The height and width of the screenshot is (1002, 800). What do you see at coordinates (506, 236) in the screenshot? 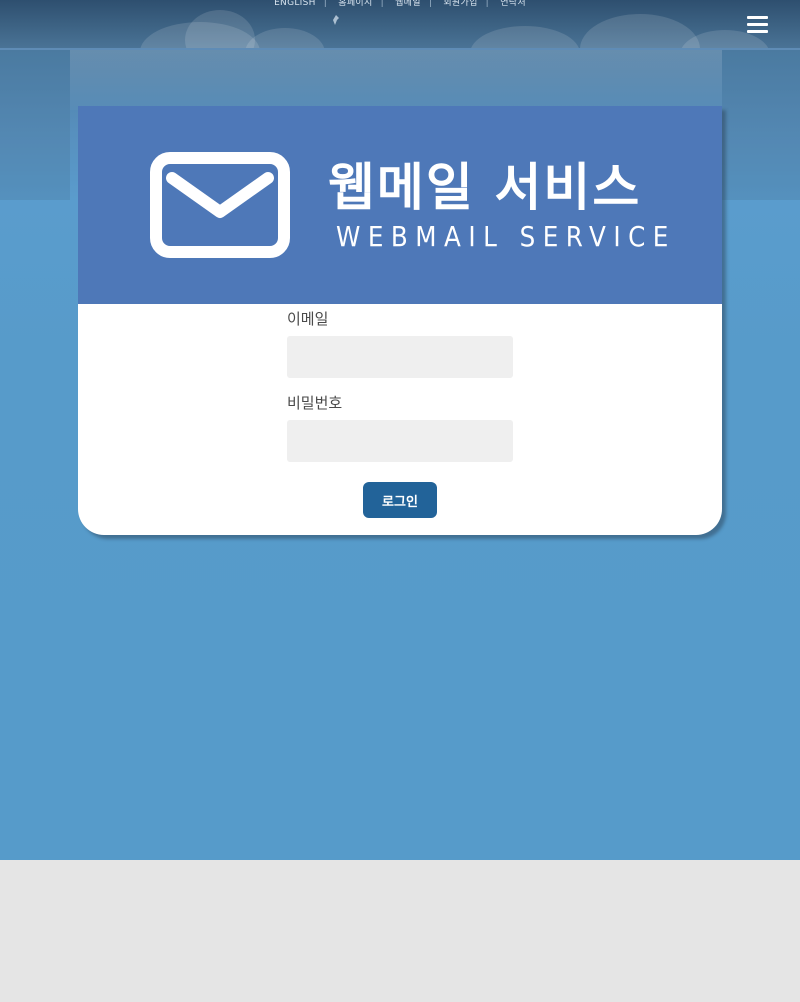
I see `banner-subtitle: WEBMAIL SERVICE` at bounding box center [506, 236].